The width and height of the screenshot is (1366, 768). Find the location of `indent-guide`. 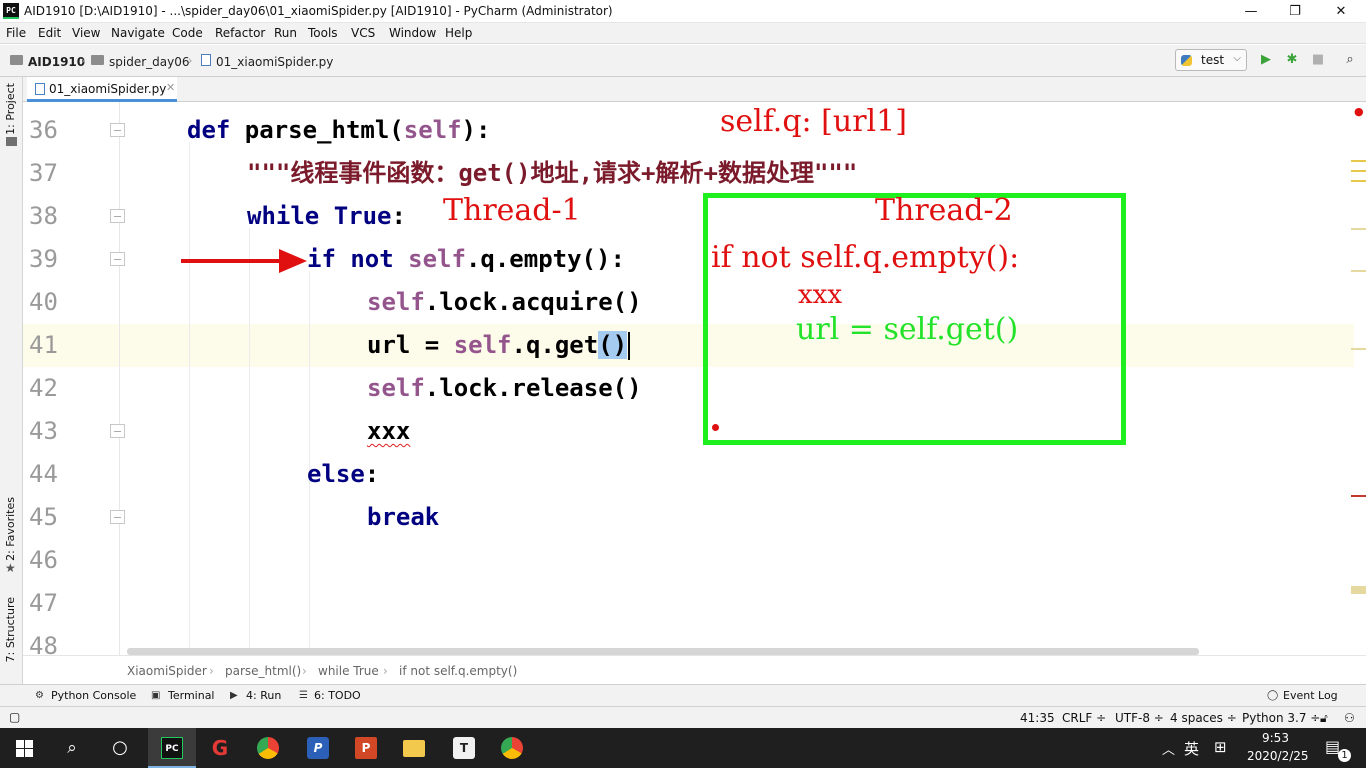

indent-guide is located at coordinates (249, 441).